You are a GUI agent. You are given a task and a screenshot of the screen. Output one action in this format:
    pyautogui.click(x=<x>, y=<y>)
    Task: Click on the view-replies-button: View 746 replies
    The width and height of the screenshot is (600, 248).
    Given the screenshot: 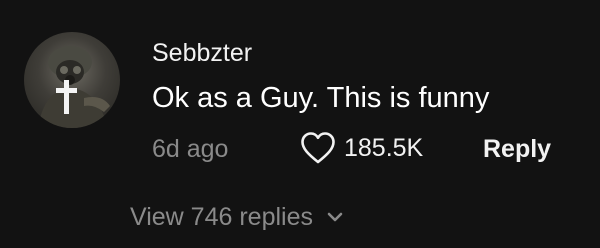 What is the action you would take?
    pyautogui.click(x=237, y=217)
    